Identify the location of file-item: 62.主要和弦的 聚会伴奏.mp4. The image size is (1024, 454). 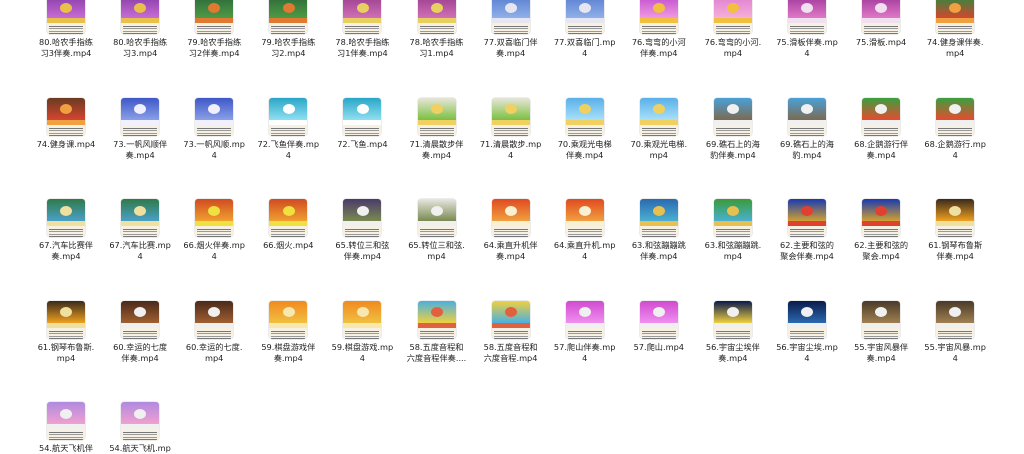
(807, 230).